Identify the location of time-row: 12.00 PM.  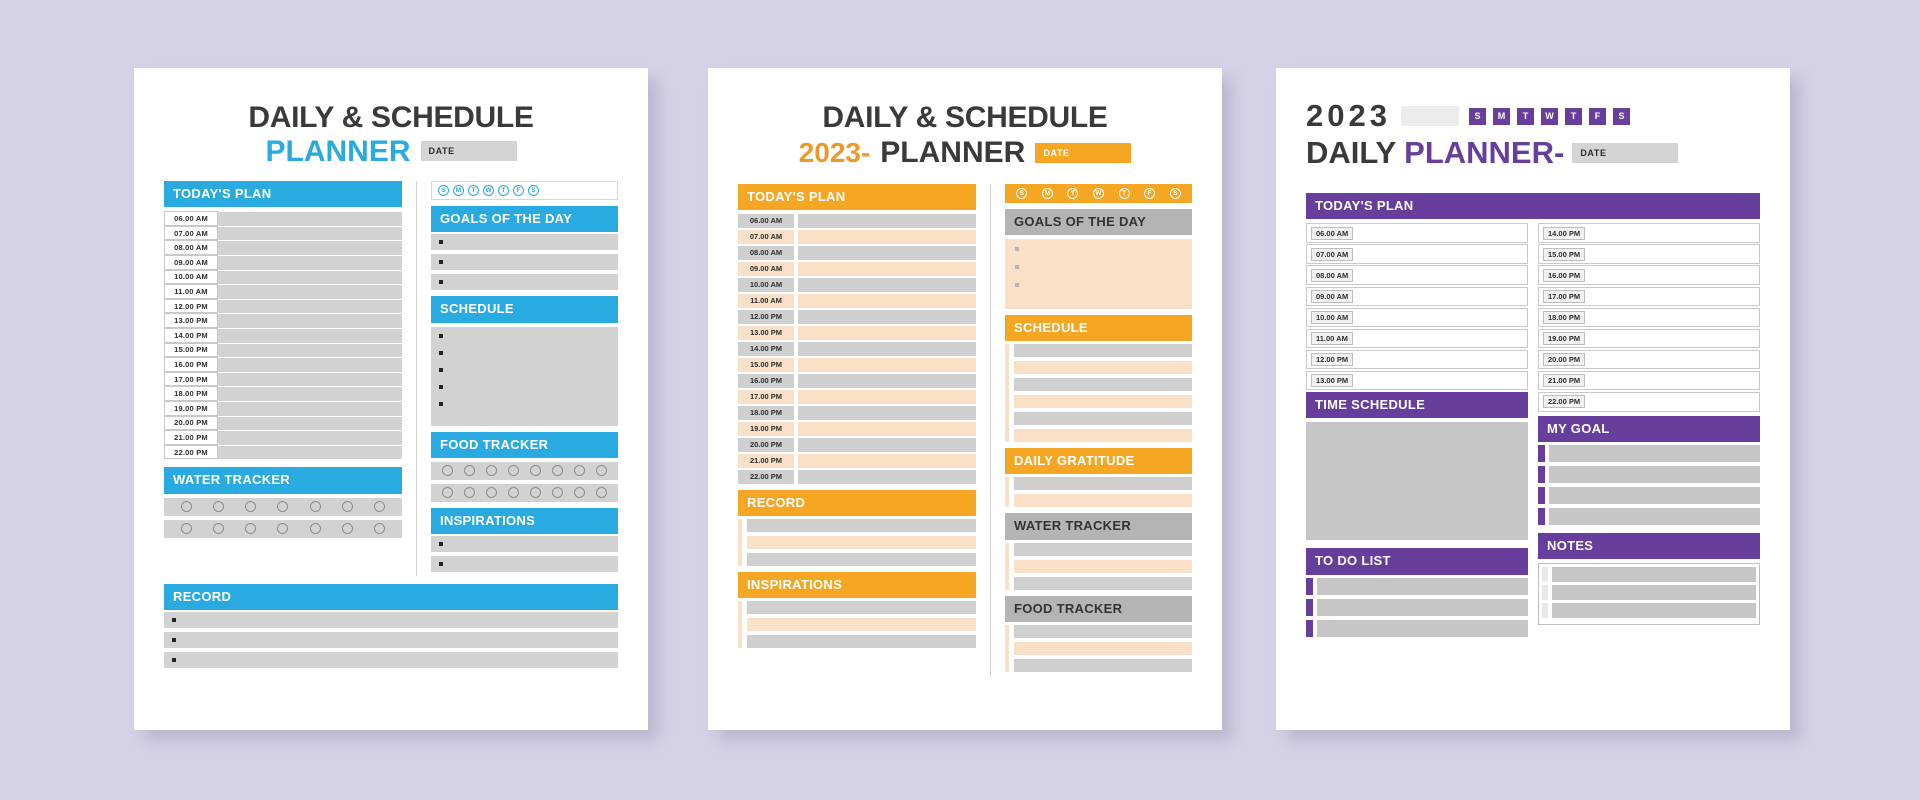
(283, 306).